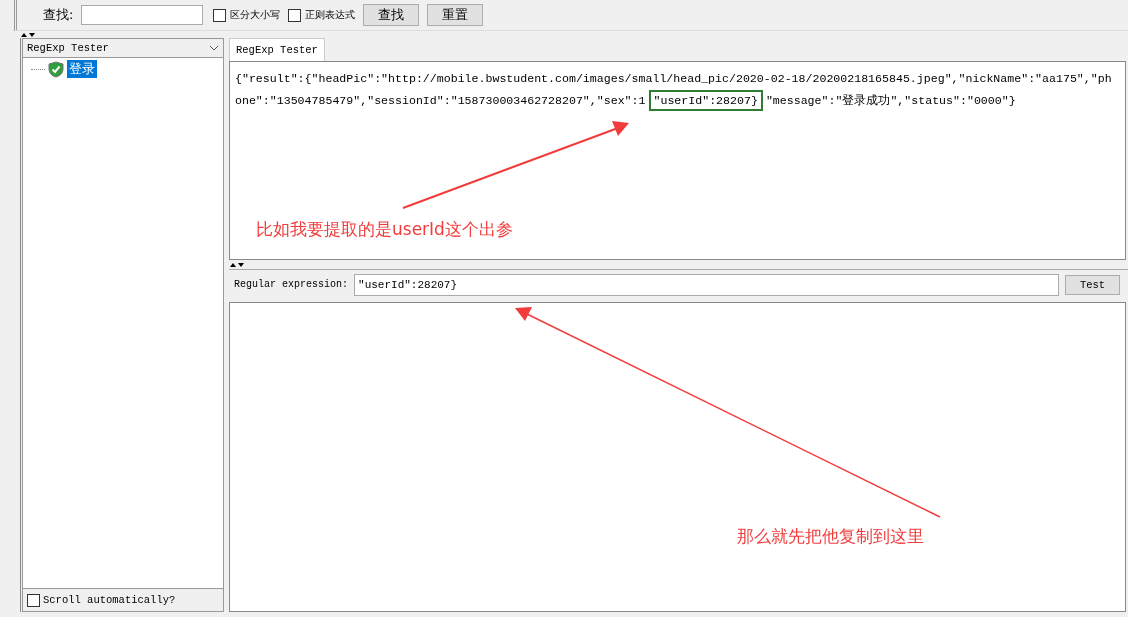 The image size is (1128, 617). What do you see at coordinates (291, 284) in the screenshot?
I see `regex-label: Regular expression:` at bounding box center [291, 284].